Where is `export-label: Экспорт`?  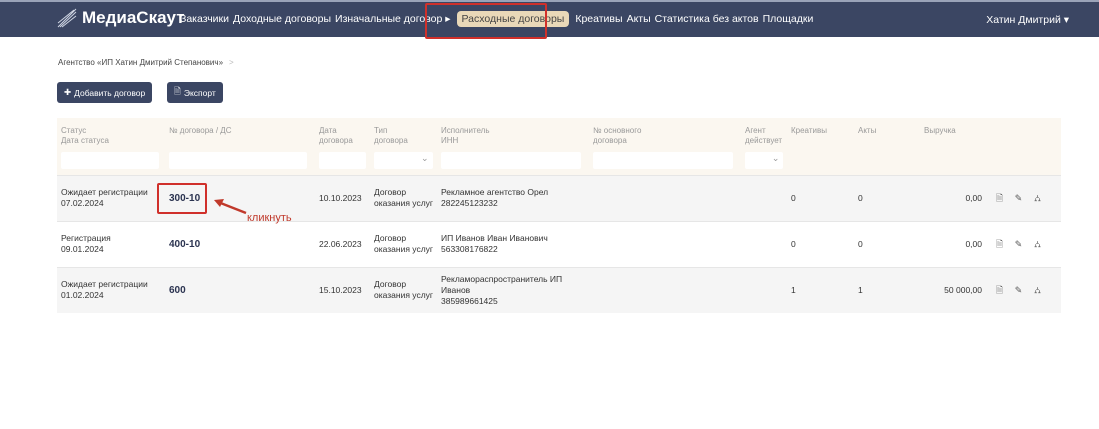
export-label: Экспорт is located at coordinates (199, 92).